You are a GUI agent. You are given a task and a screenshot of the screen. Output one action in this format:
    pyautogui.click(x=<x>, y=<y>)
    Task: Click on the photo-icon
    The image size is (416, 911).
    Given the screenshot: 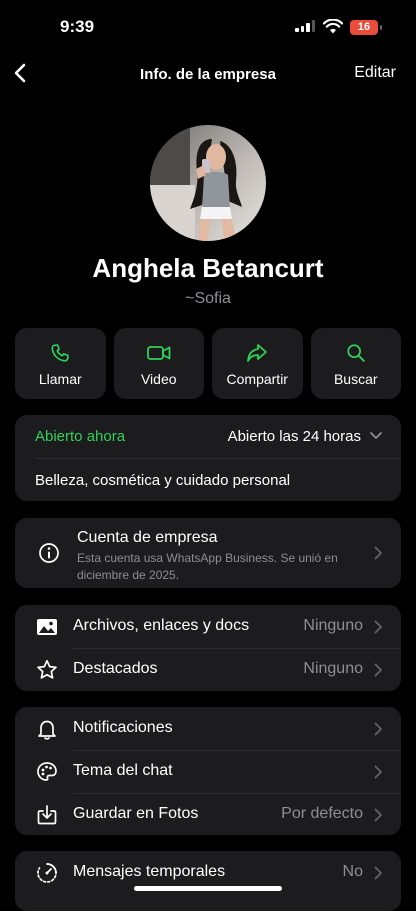 What is the action you would take?
    pyautogui.click(x=47, y=627)
    